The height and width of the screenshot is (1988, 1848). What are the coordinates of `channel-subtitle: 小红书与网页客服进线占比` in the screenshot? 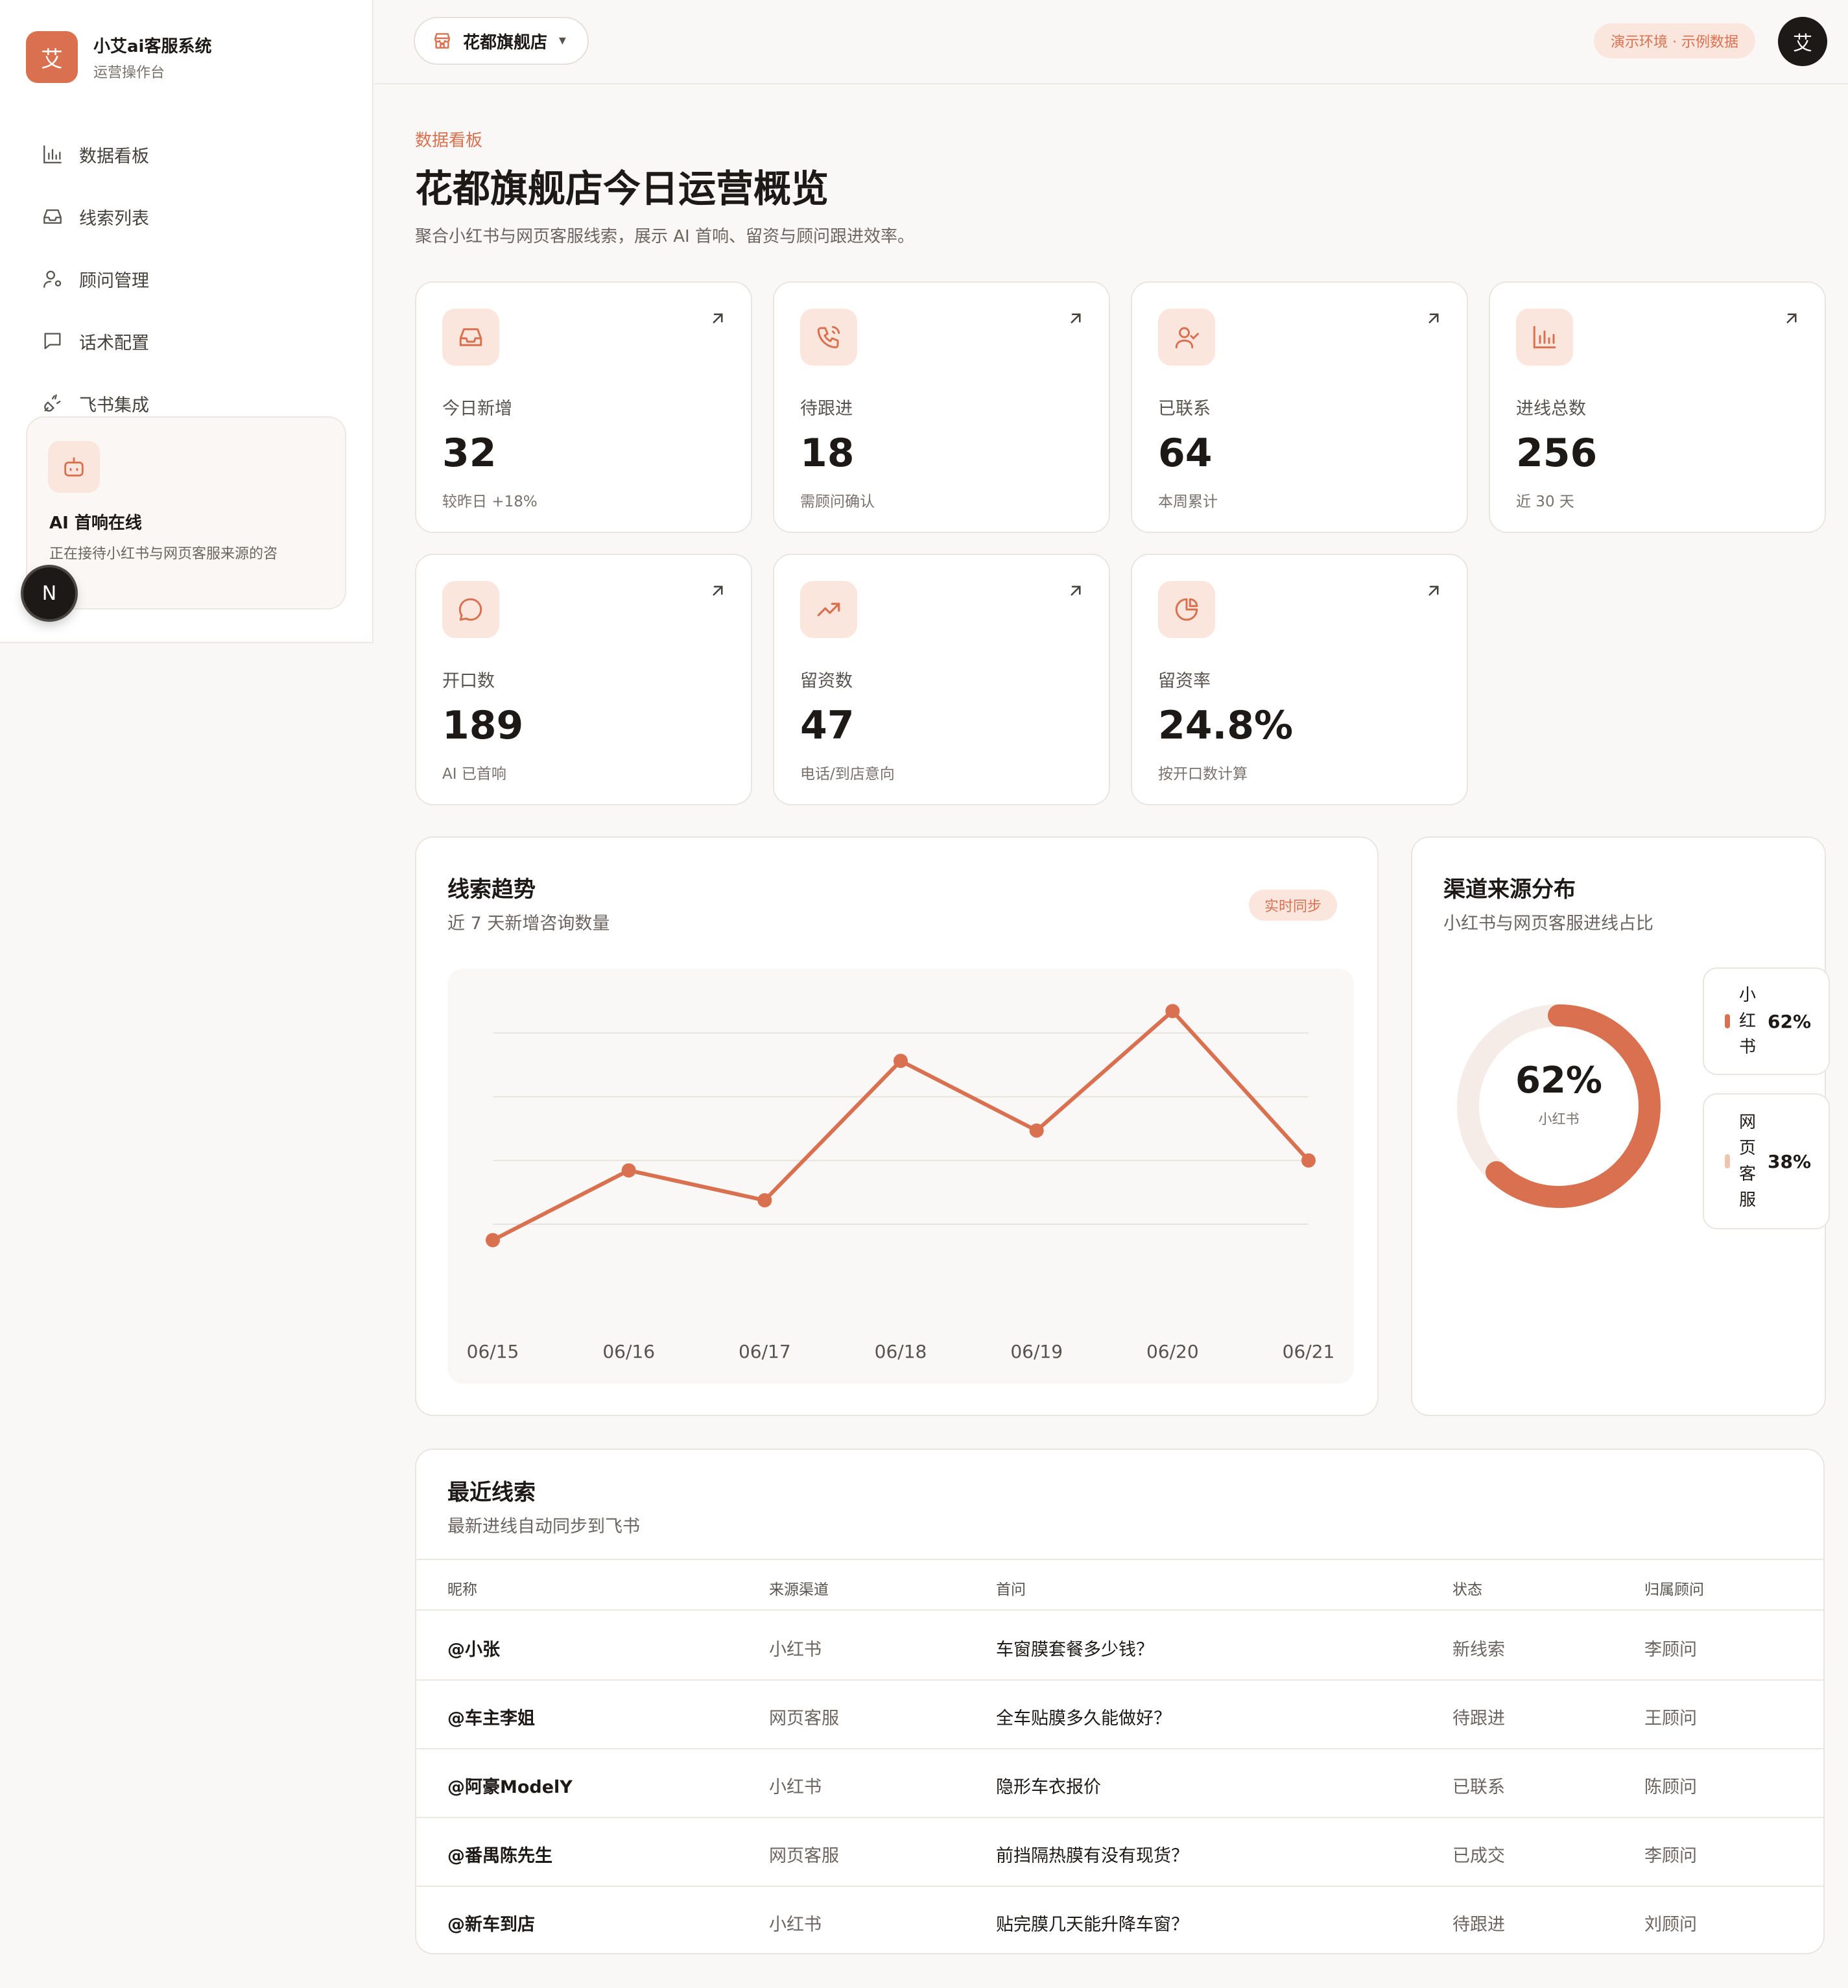 It's located at (1548, 924).